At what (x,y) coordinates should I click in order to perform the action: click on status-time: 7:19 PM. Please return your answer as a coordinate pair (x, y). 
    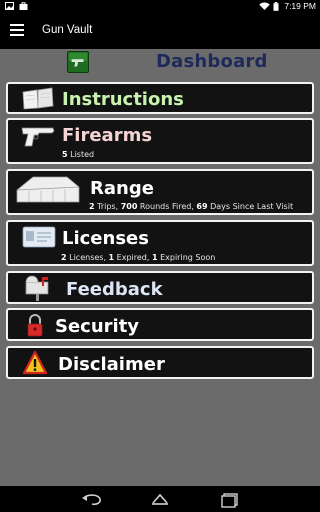
    Looking at the image, I should click on (300, 6).